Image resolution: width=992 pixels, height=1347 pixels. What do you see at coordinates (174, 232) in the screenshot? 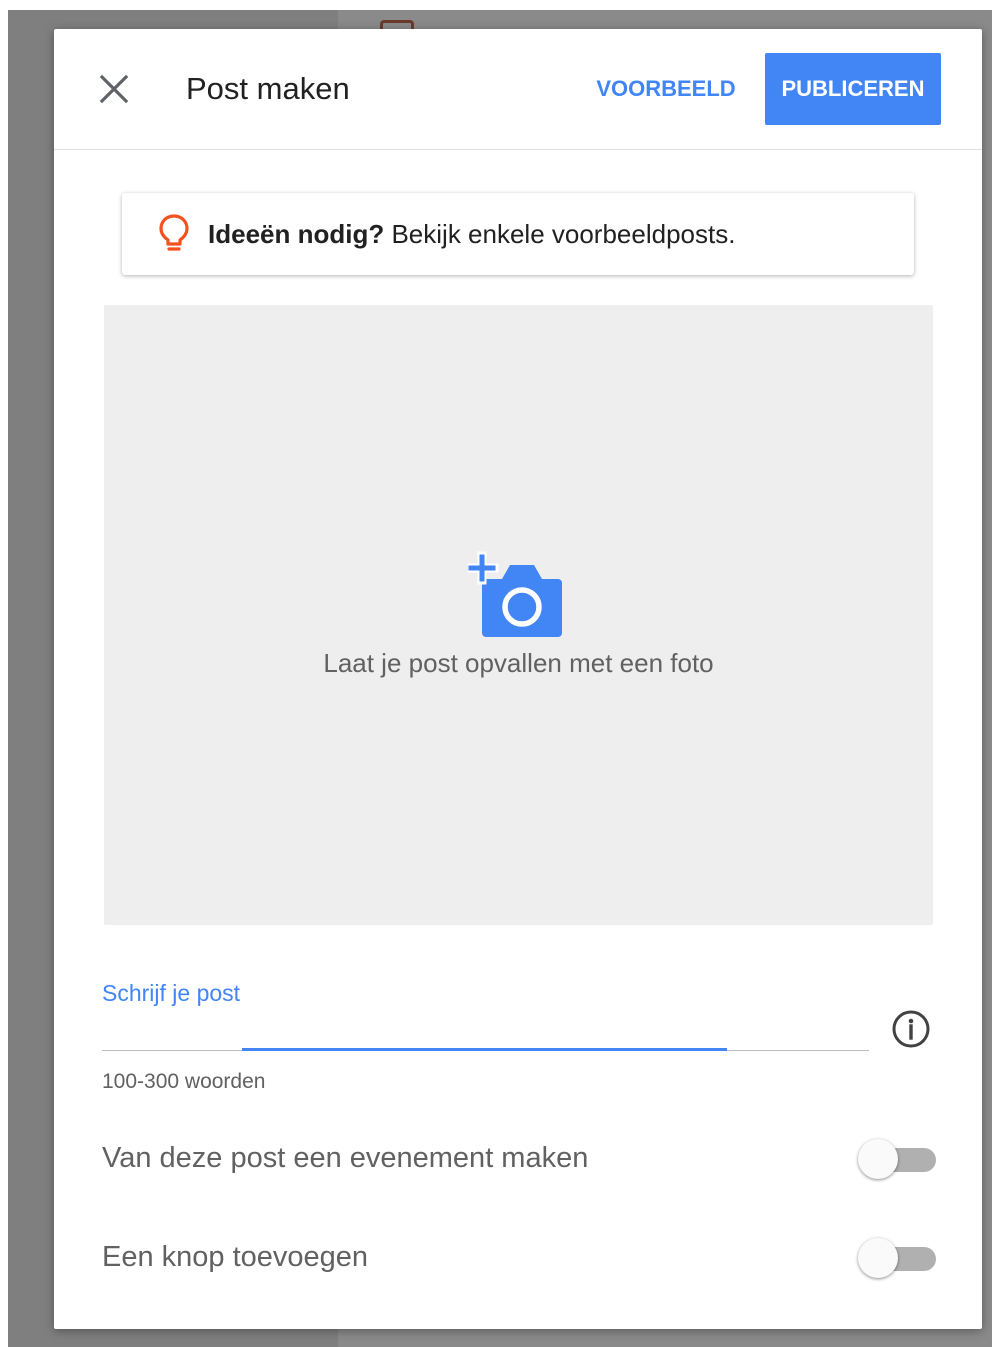
I see `lightbulb-icon` at bounding box center [174, 232].